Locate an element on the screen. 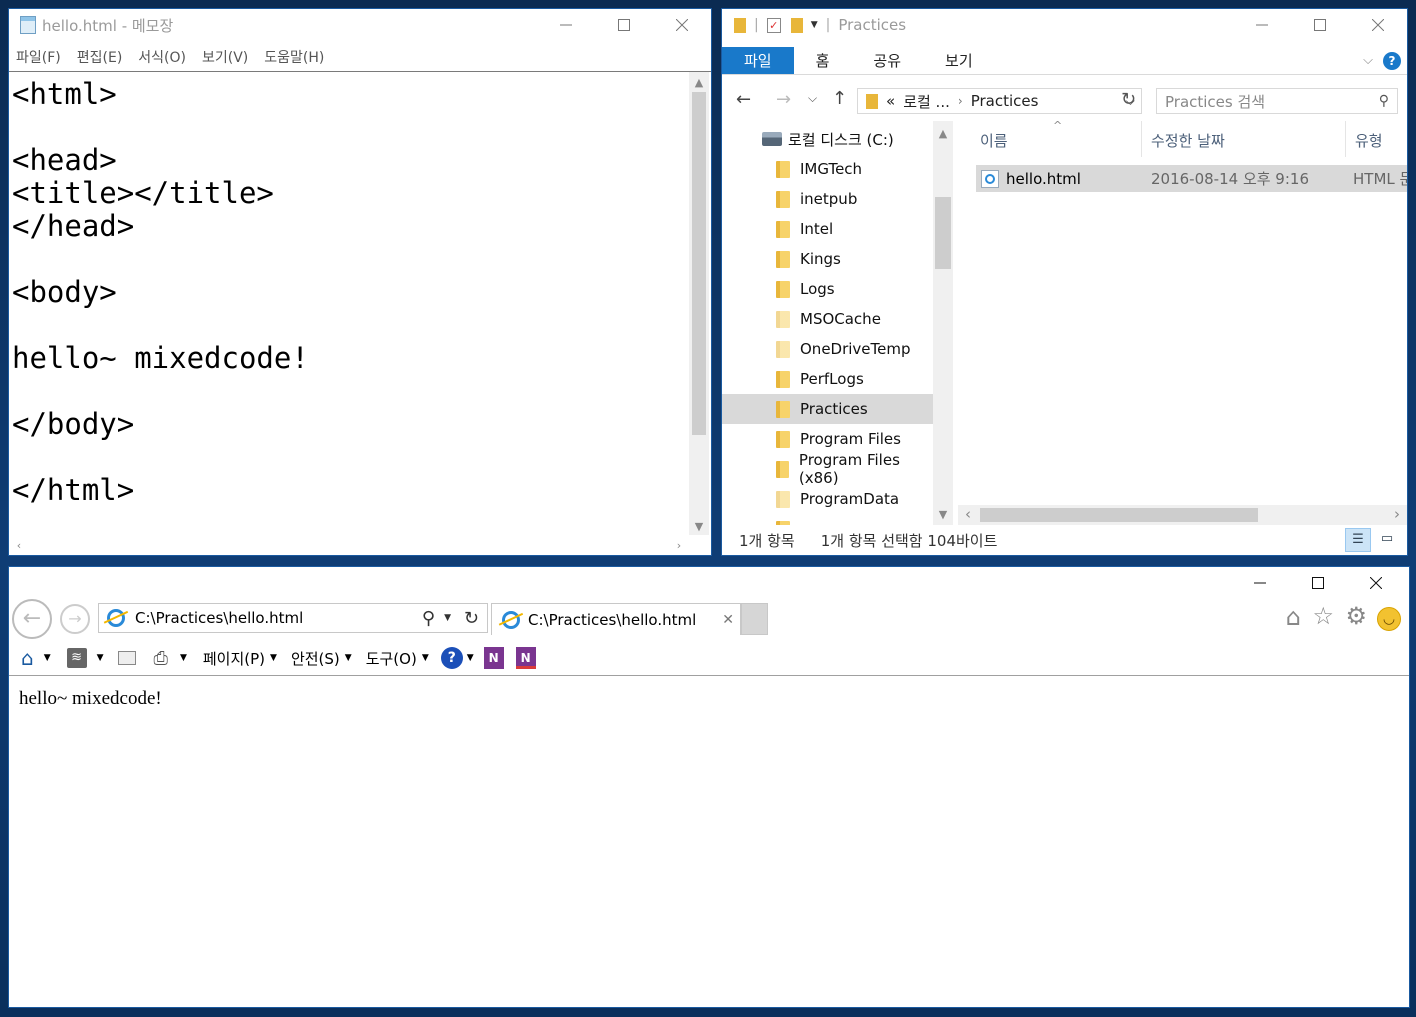  tab-home: 홈 is located at coordinates (823, 60).